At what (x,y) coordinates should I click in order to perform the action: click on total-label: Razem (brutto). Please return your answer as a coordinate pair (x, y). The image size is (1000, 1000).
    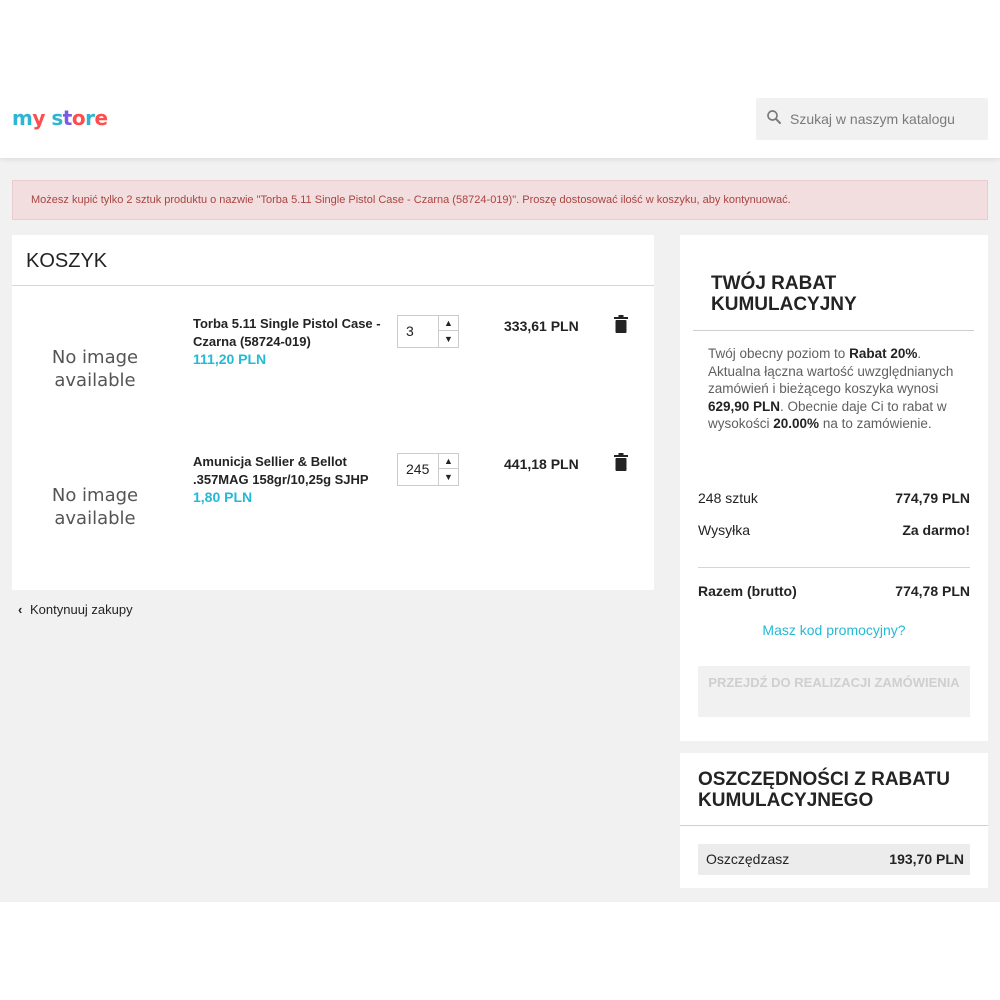
    Looking at the image, I should click on (747, 591).